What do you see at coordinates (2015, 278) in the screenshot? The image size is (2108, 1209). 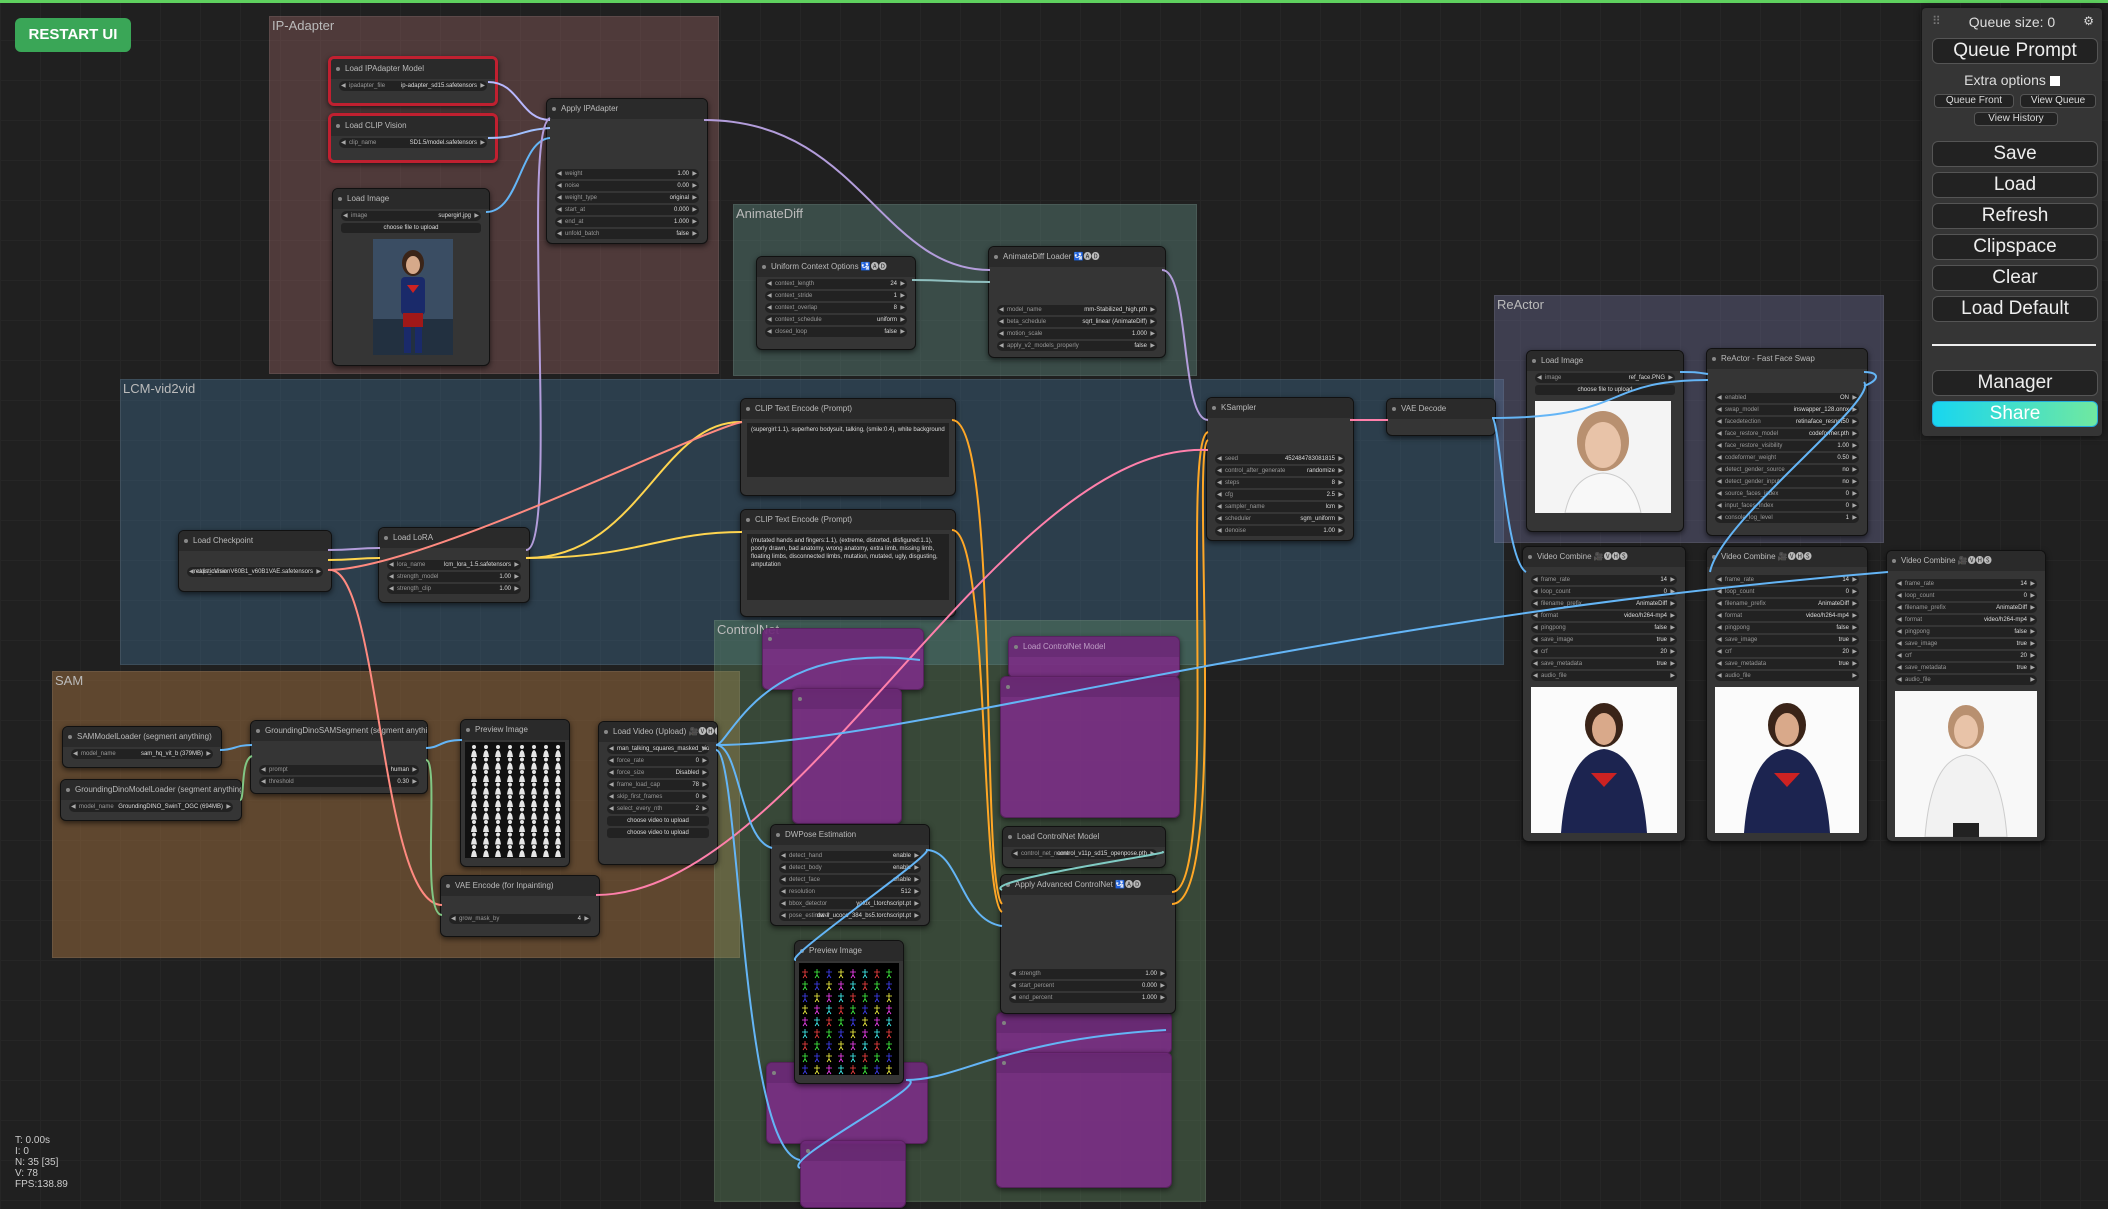 I see `clear-button: Clear` at bounding box center [2015, 278].